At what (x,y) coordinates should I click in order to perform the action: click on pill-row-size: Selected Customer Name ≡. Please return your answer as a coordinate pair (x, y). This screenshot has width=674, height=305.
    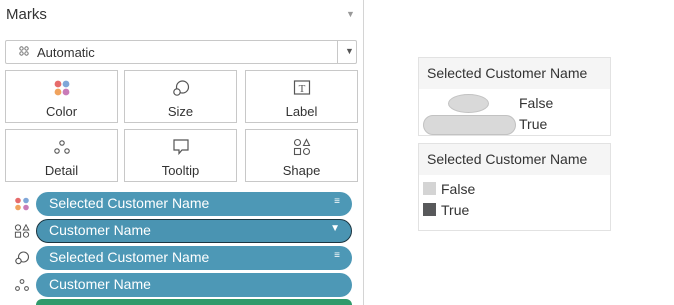
    Looking at the image, I should click on (182, 258).